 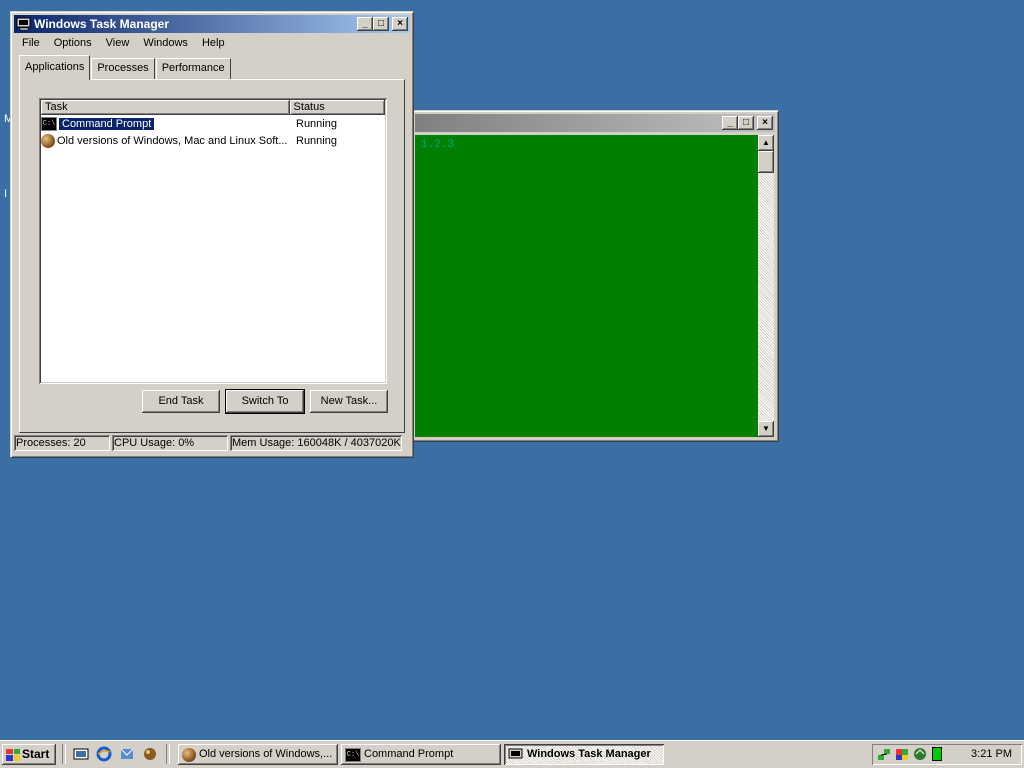 I want to click on tab-strip: Applications Processes Performance, so click(x=125, y=67).